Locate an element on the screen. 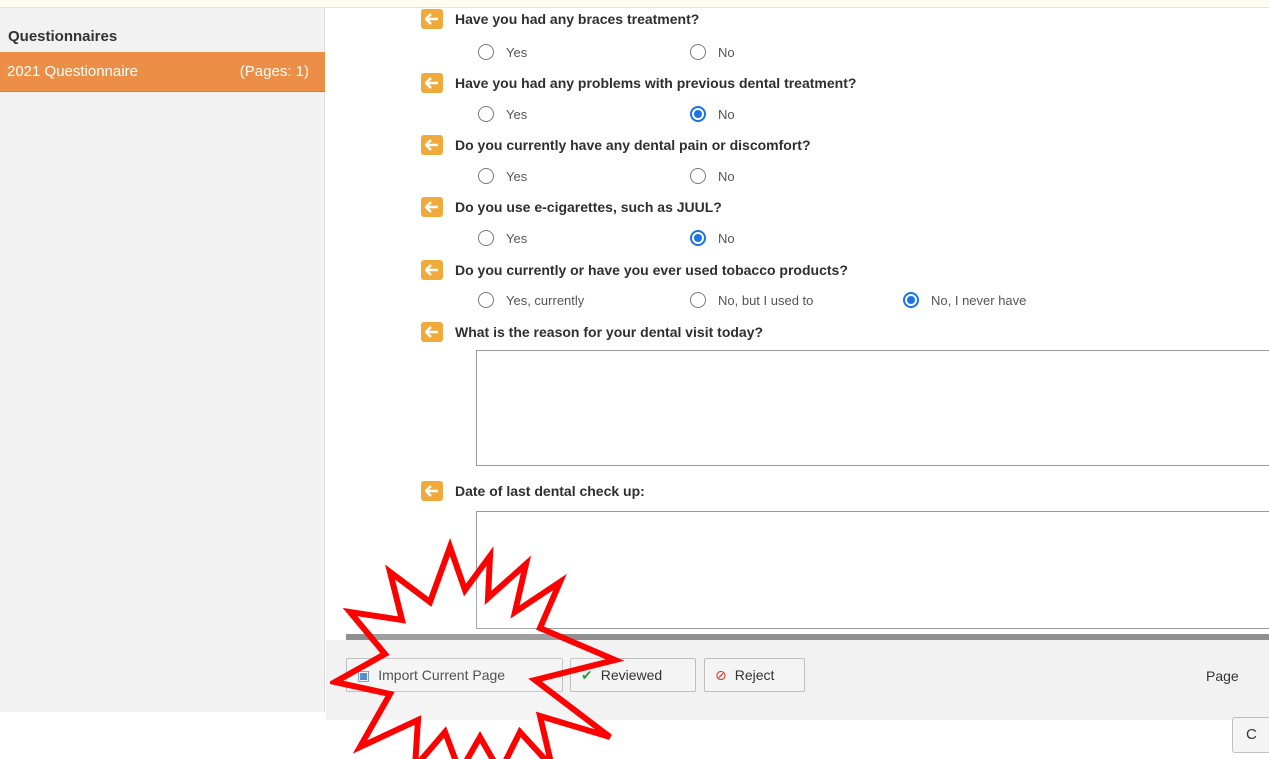 The height and width of the screenshot is (759, 1269). question-text: Have you had any braces treatment? is located at coordinates (577, 19).